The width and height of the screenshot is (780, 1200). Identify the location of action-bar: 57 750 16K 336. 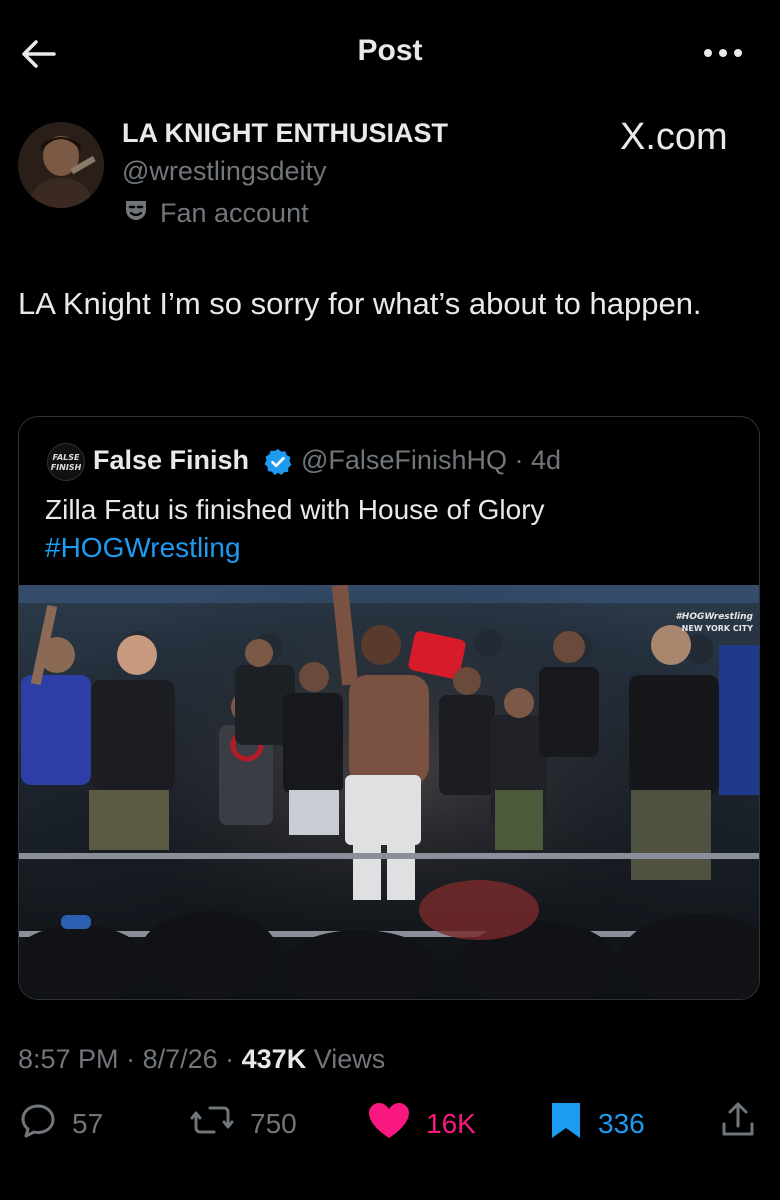
(390, 1130).